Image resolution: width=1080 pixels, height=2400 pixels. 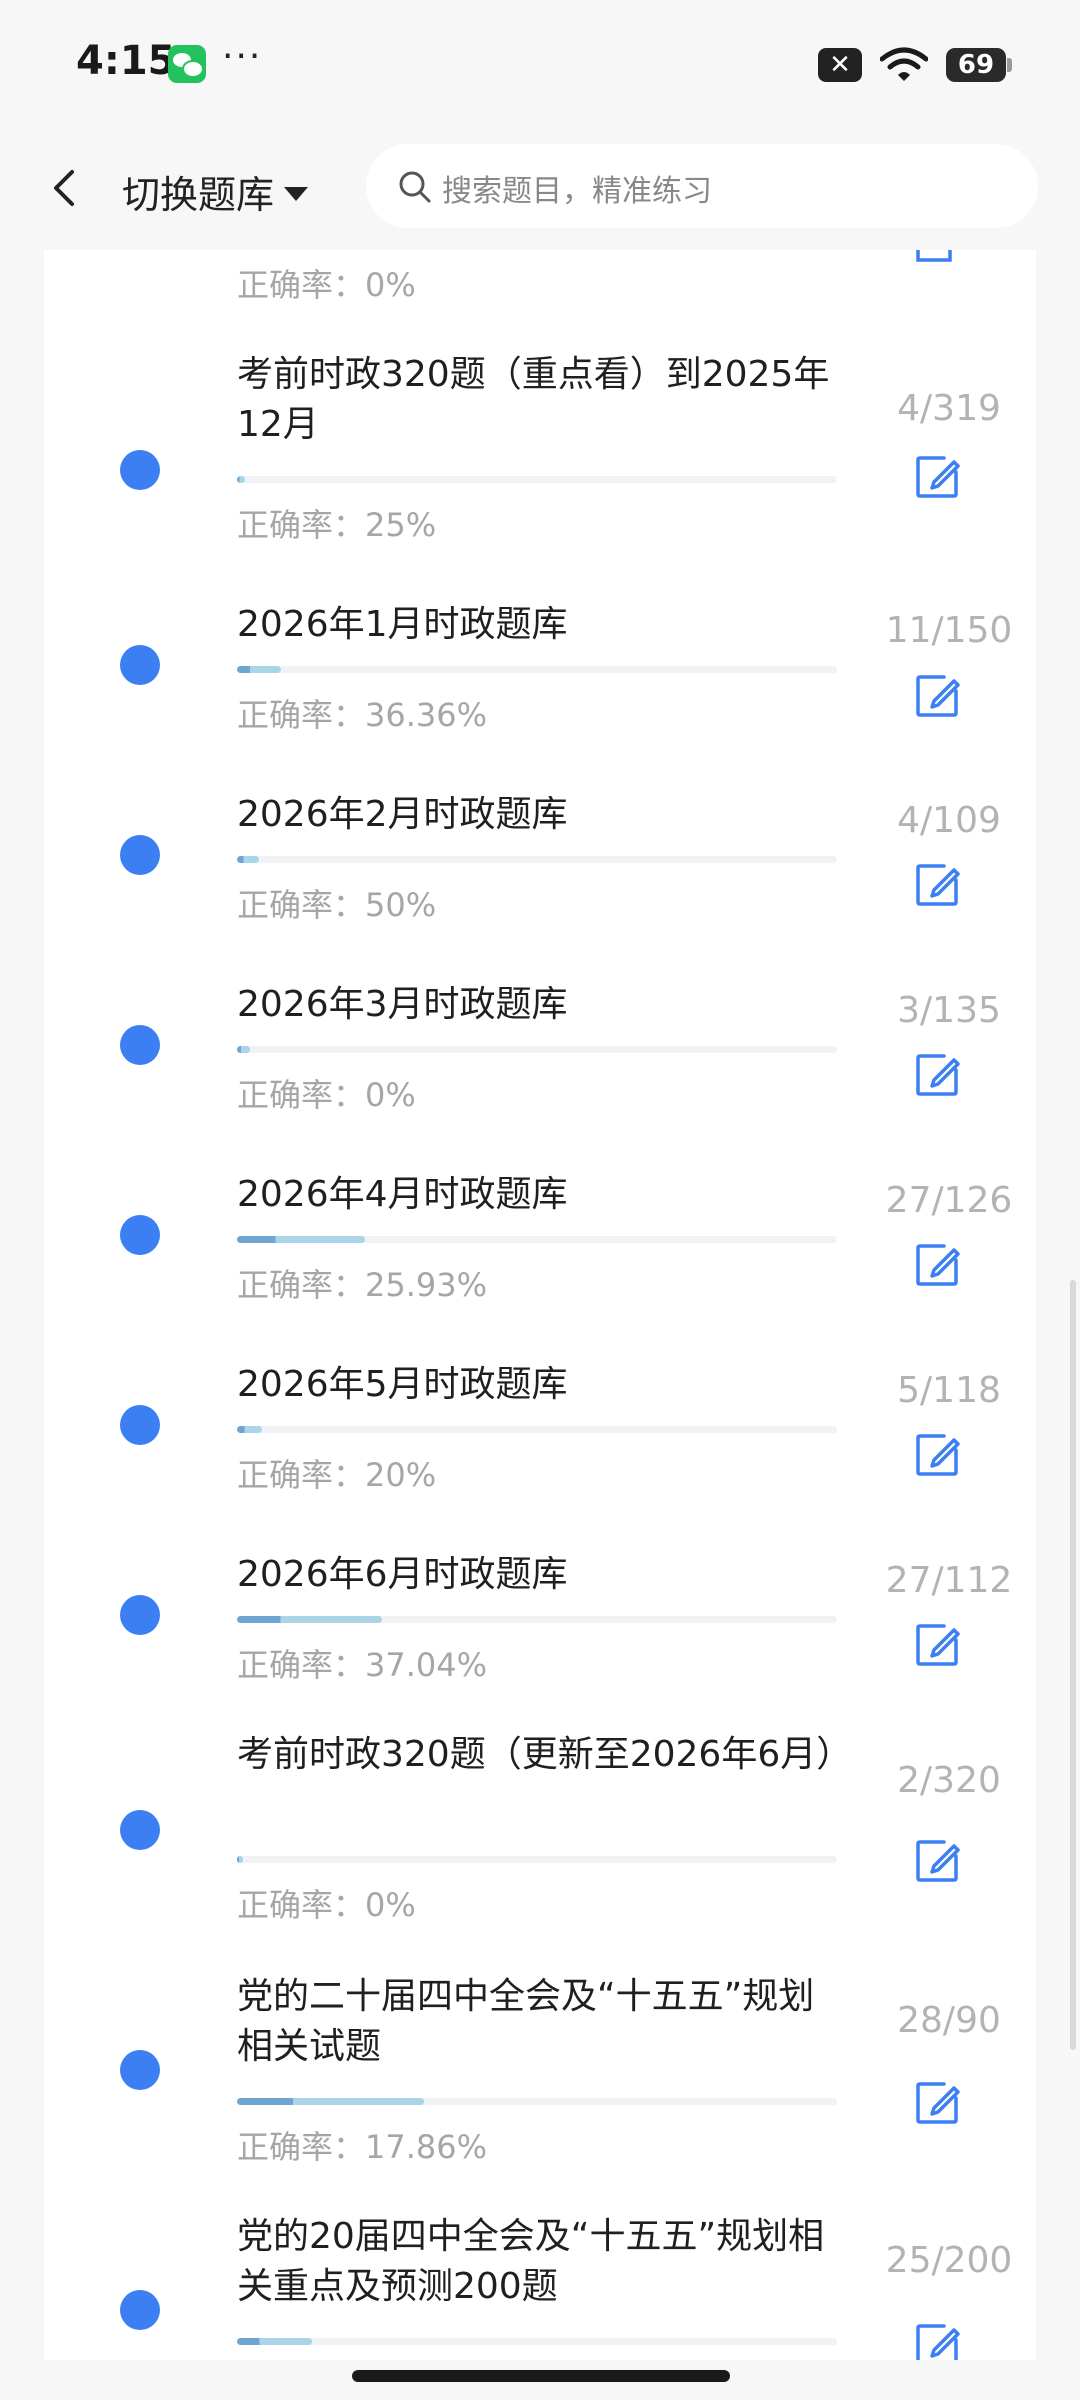 What do you see at coordinates (949, 1580) in the screenshot?
I see `progress-count: 27/112` at bounding box center [949, 1580].